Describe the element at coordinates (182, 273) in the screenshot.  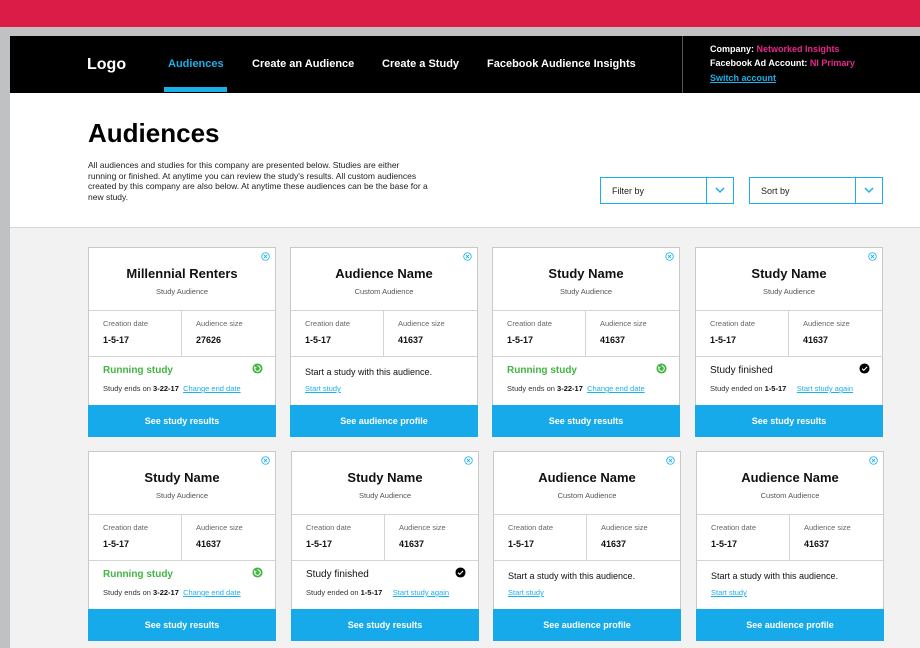
I see `card-title: Millennial Renters` at that location.